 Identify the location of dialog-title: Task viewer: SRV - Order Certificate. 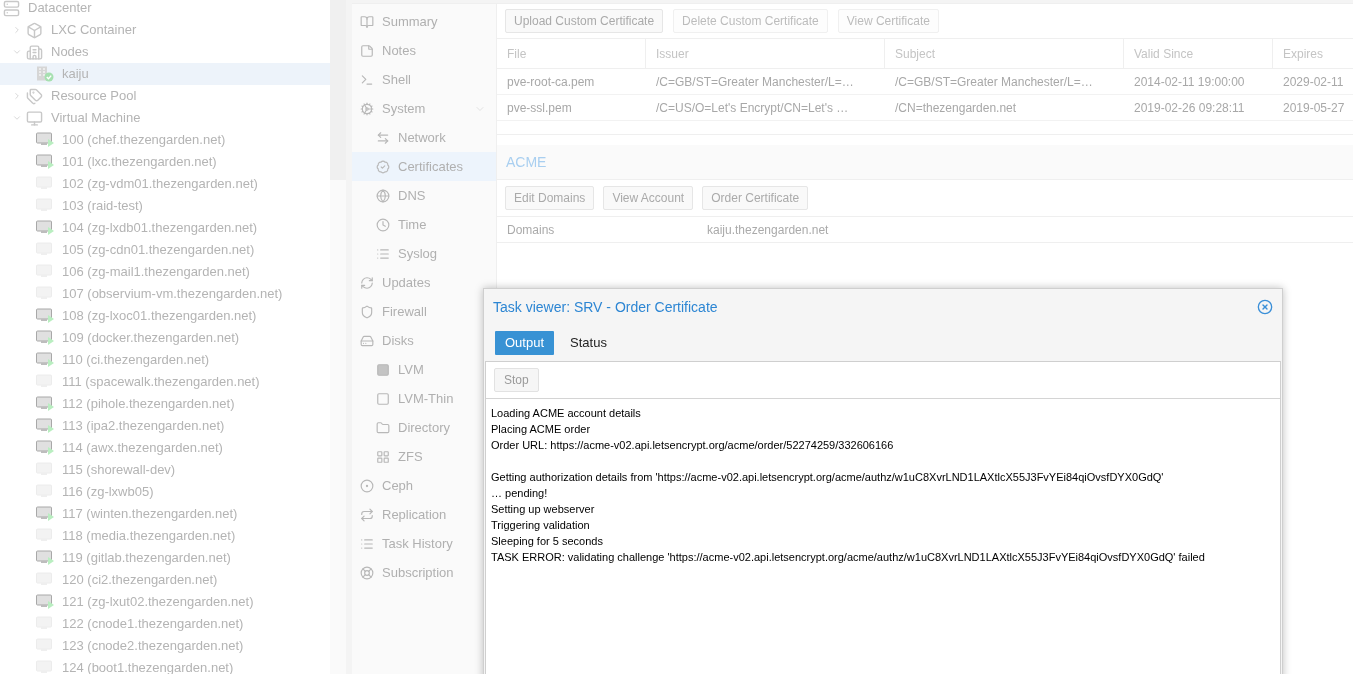
(605, 307).